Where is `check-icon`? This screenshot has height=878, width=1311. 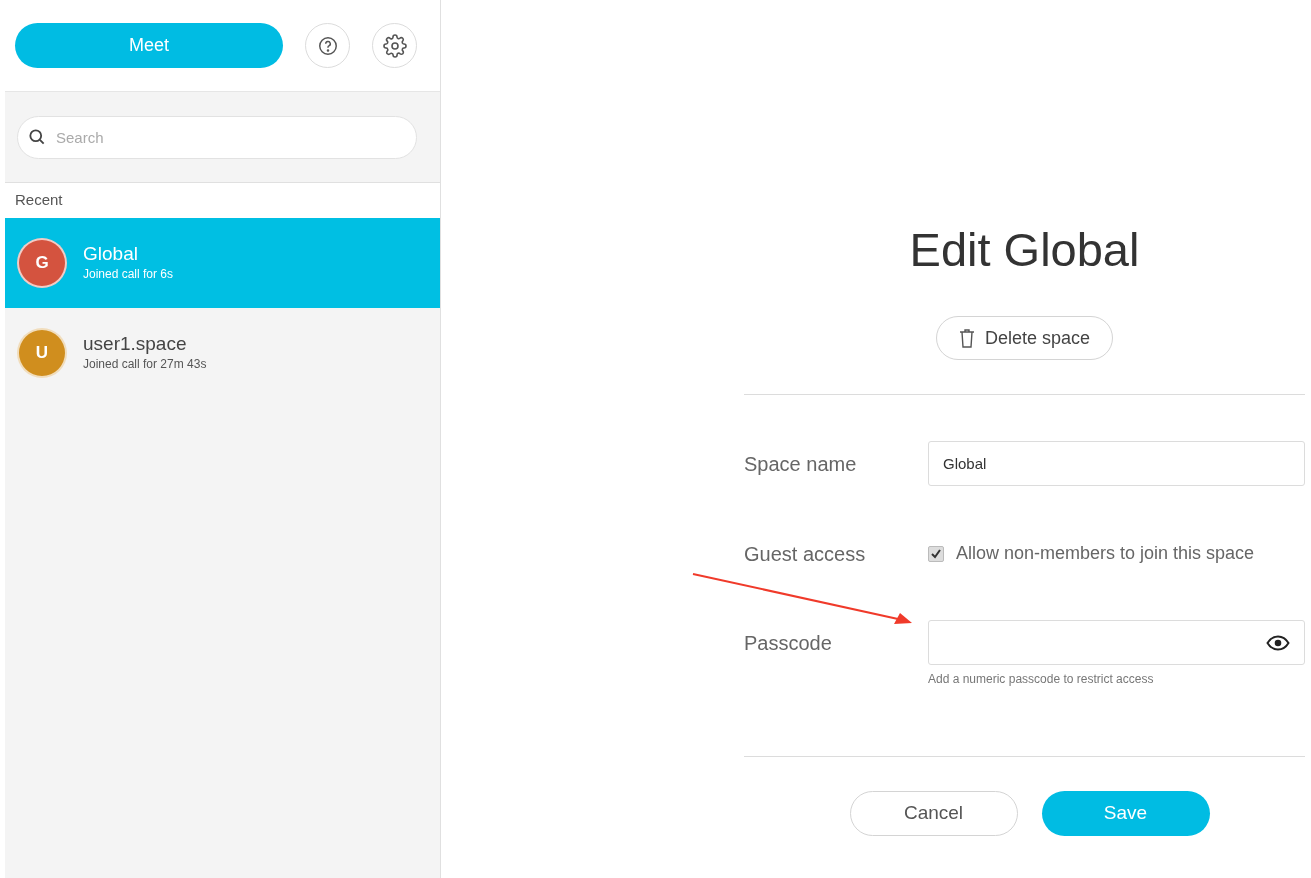
check-icon is located at coordinates (936, 553).